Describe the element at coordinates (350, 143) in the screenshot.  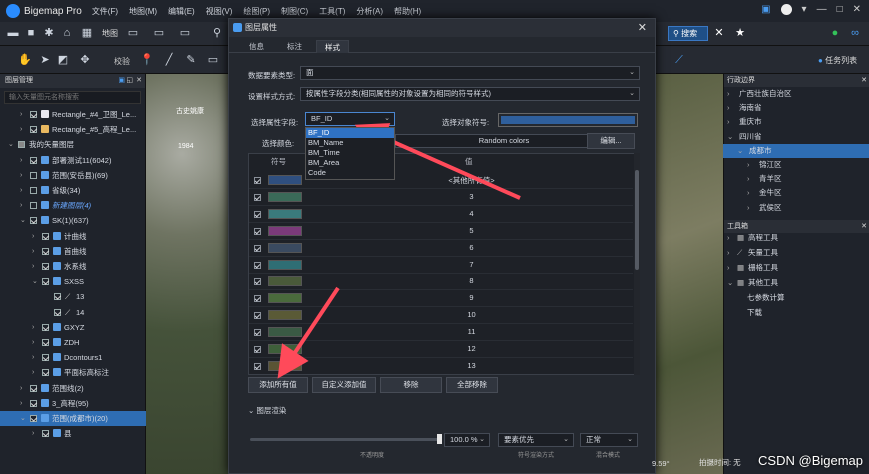
I see `field-option: BM_Name` at that location.